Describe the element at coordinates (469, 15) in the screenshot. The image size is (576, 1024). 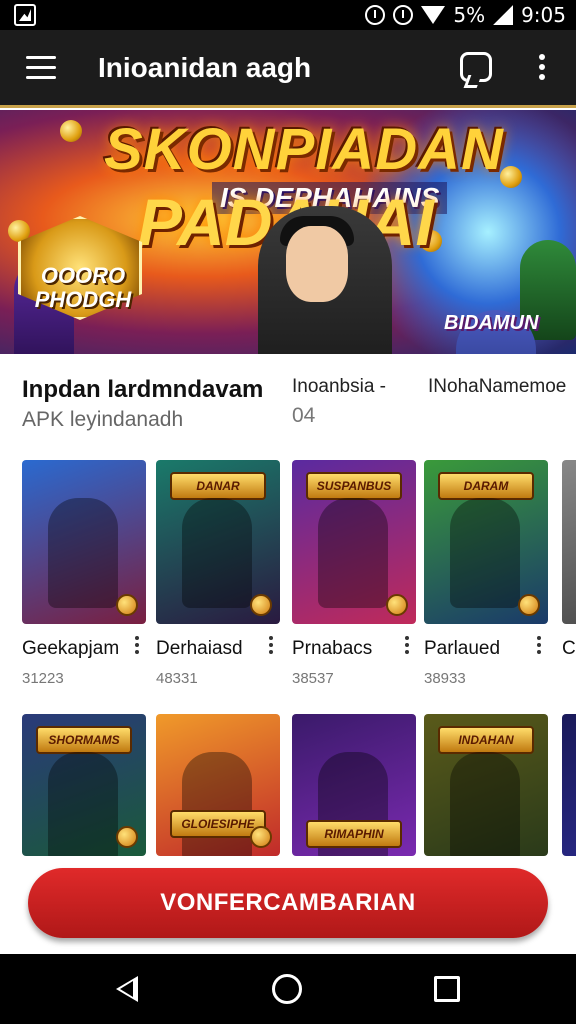
I see `battery-percentage: 5%` at that location.